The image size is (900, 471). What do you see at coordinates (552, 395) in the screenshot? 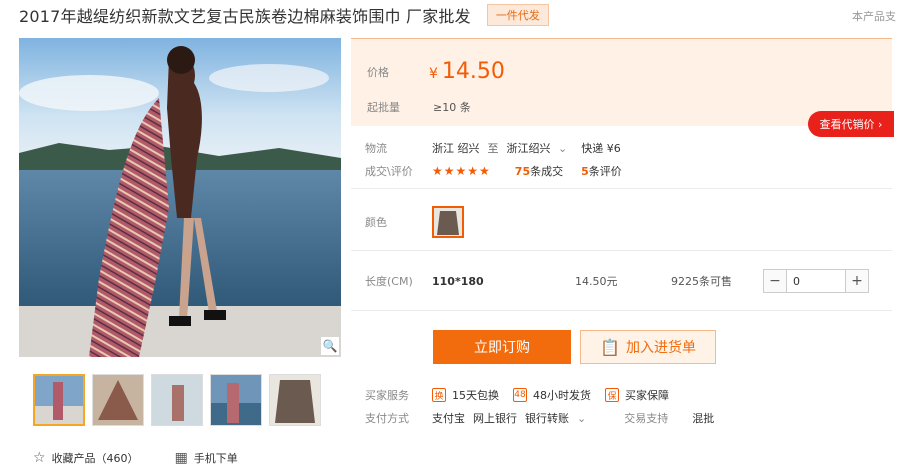
I see `service-48h-ship: 48 48小时发货` at bounding box center [552, 395].